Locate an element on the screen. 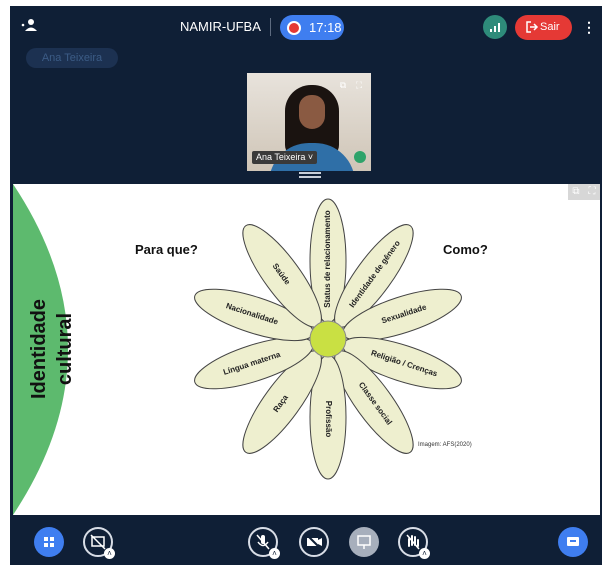 Image resolution: width=605 pixels, height=568 pixels. mic-active-icon is located at coordinates (360, 157).